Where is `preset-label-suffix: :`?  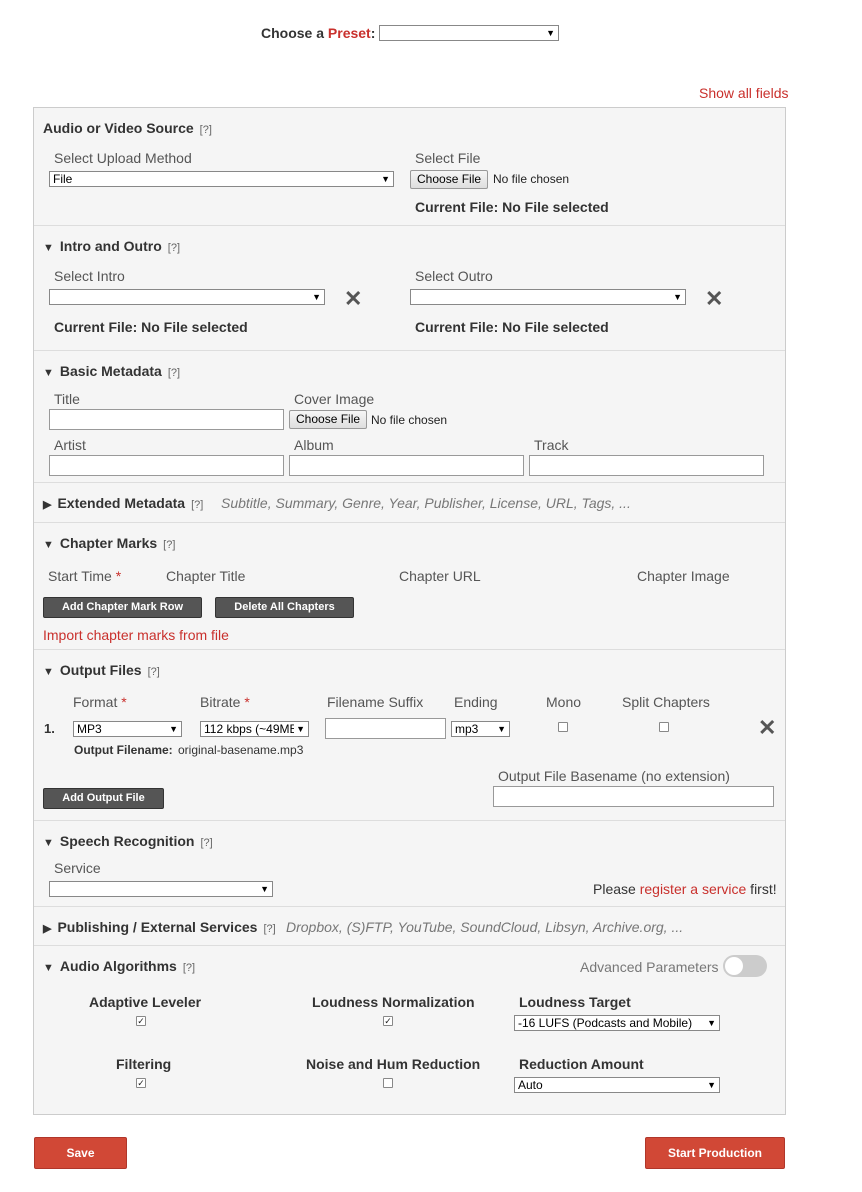
preset-label-suffix: : is located at coordinates (373, 33).